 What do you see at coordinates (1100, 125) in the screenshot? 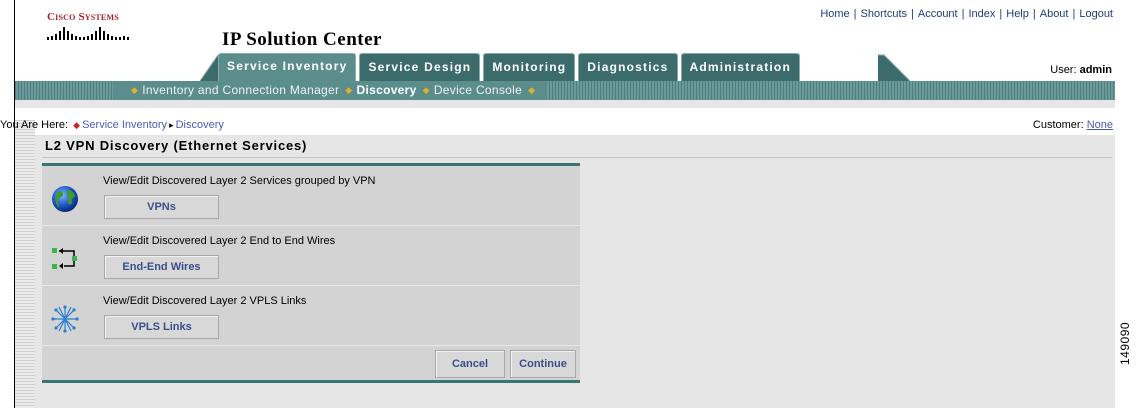
I see `customer-value-link: None` at bounding box center [1100, 125].